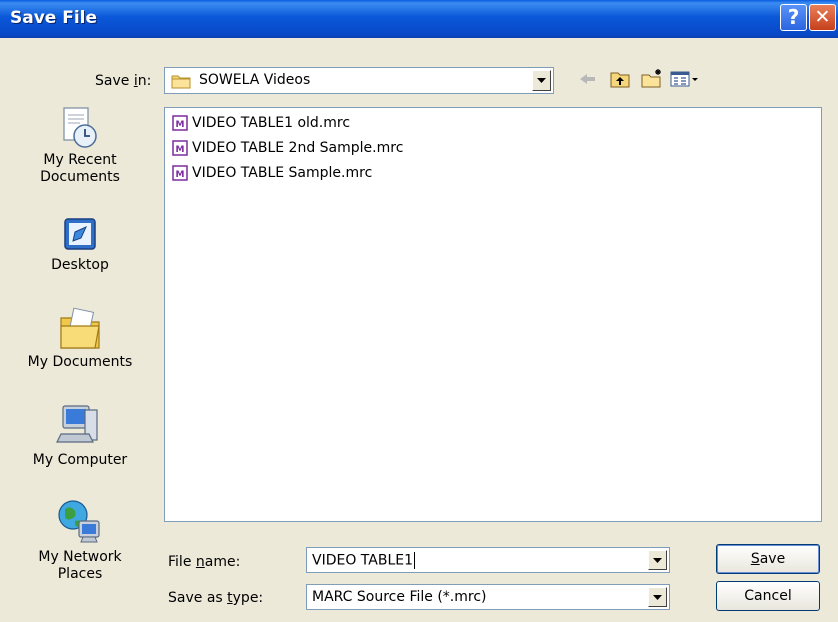  I want to click on file-item: M VIDEO TABLE 2nd Sample.mrc, so click(287, 148).